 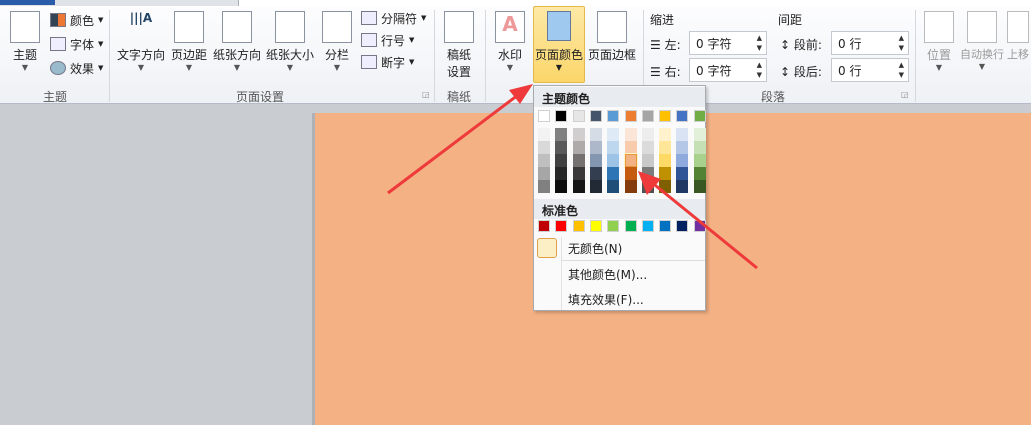 What do you see at coordinates (703, 224) in the screenshot?
I see `arrow-to-selected-color` at bounding box center [703, 224].